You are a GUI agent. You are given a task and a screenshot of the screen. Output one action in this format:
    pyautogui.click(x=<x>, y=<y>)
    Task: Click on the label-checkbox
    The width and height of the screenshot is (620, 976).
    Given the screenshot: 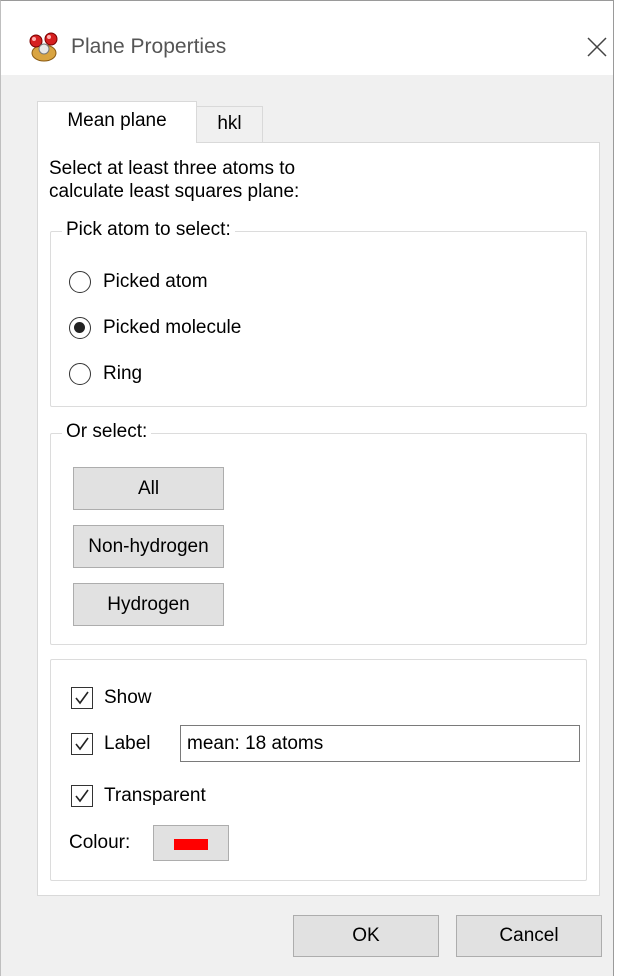 What is the action you would take?
    pyautogui.click(x=82, y=744)
    